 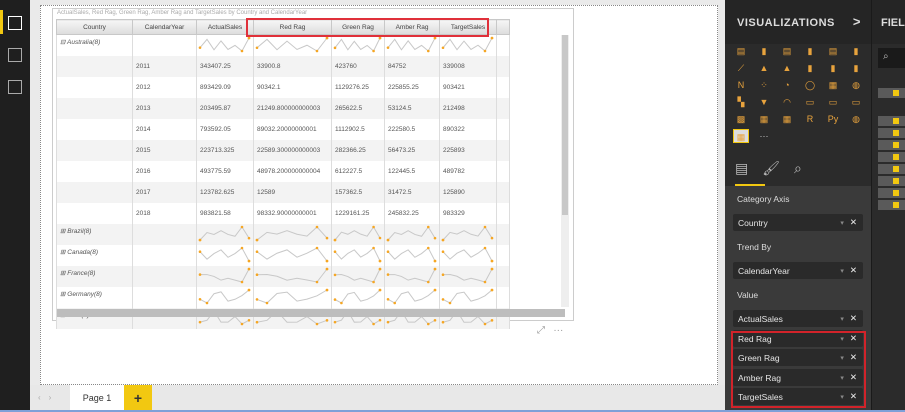 What do you see at coordinates (798, 270) in the screenshot?
I see `well-calendaryear: CalendarYear ▾ ✕` at bounding box center [798, 270].